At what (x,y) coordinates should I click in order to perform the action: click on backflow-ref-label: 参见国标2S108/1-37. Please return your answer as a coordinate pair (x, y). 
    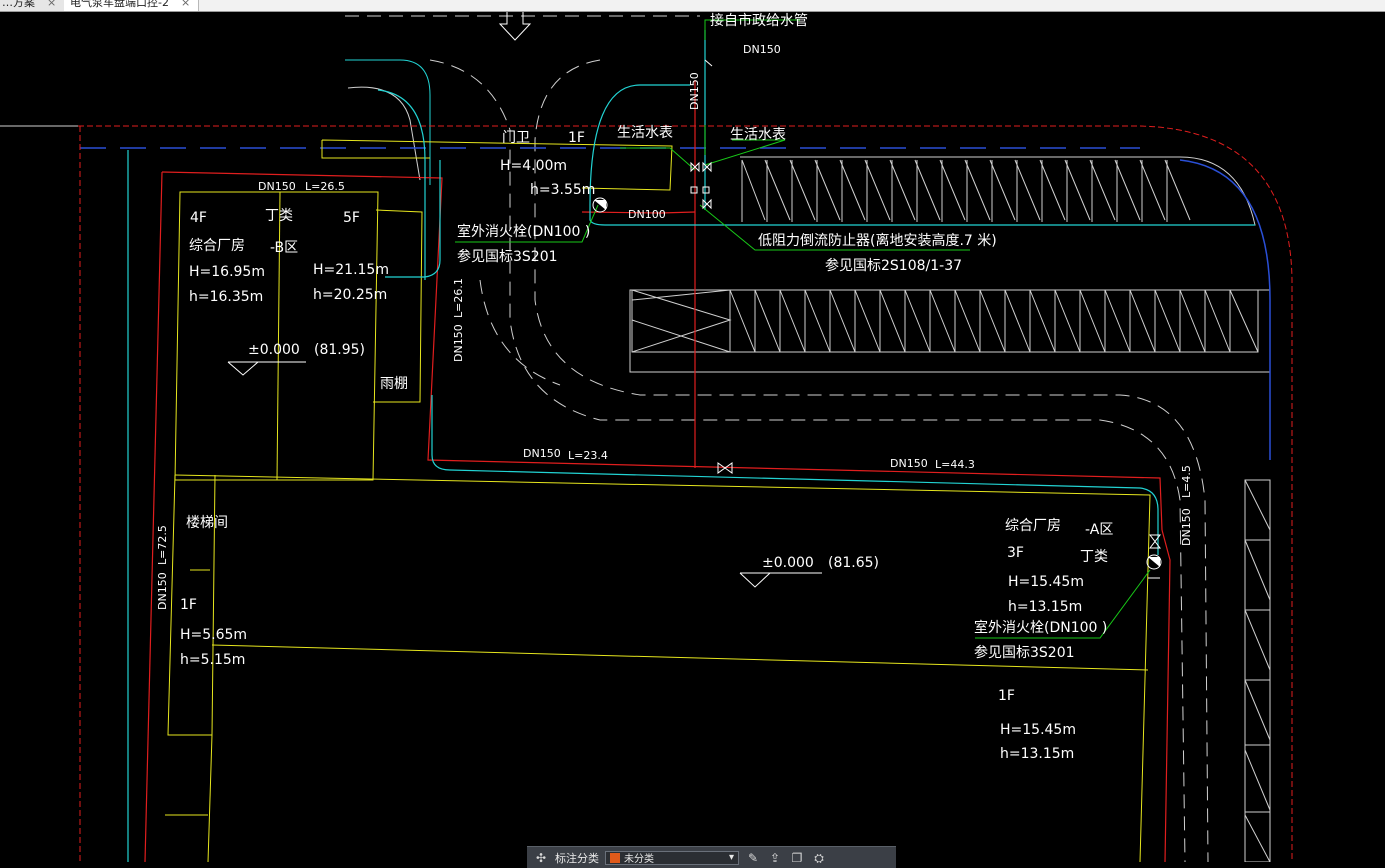
    Looking at the image, I should click on (893, 265).